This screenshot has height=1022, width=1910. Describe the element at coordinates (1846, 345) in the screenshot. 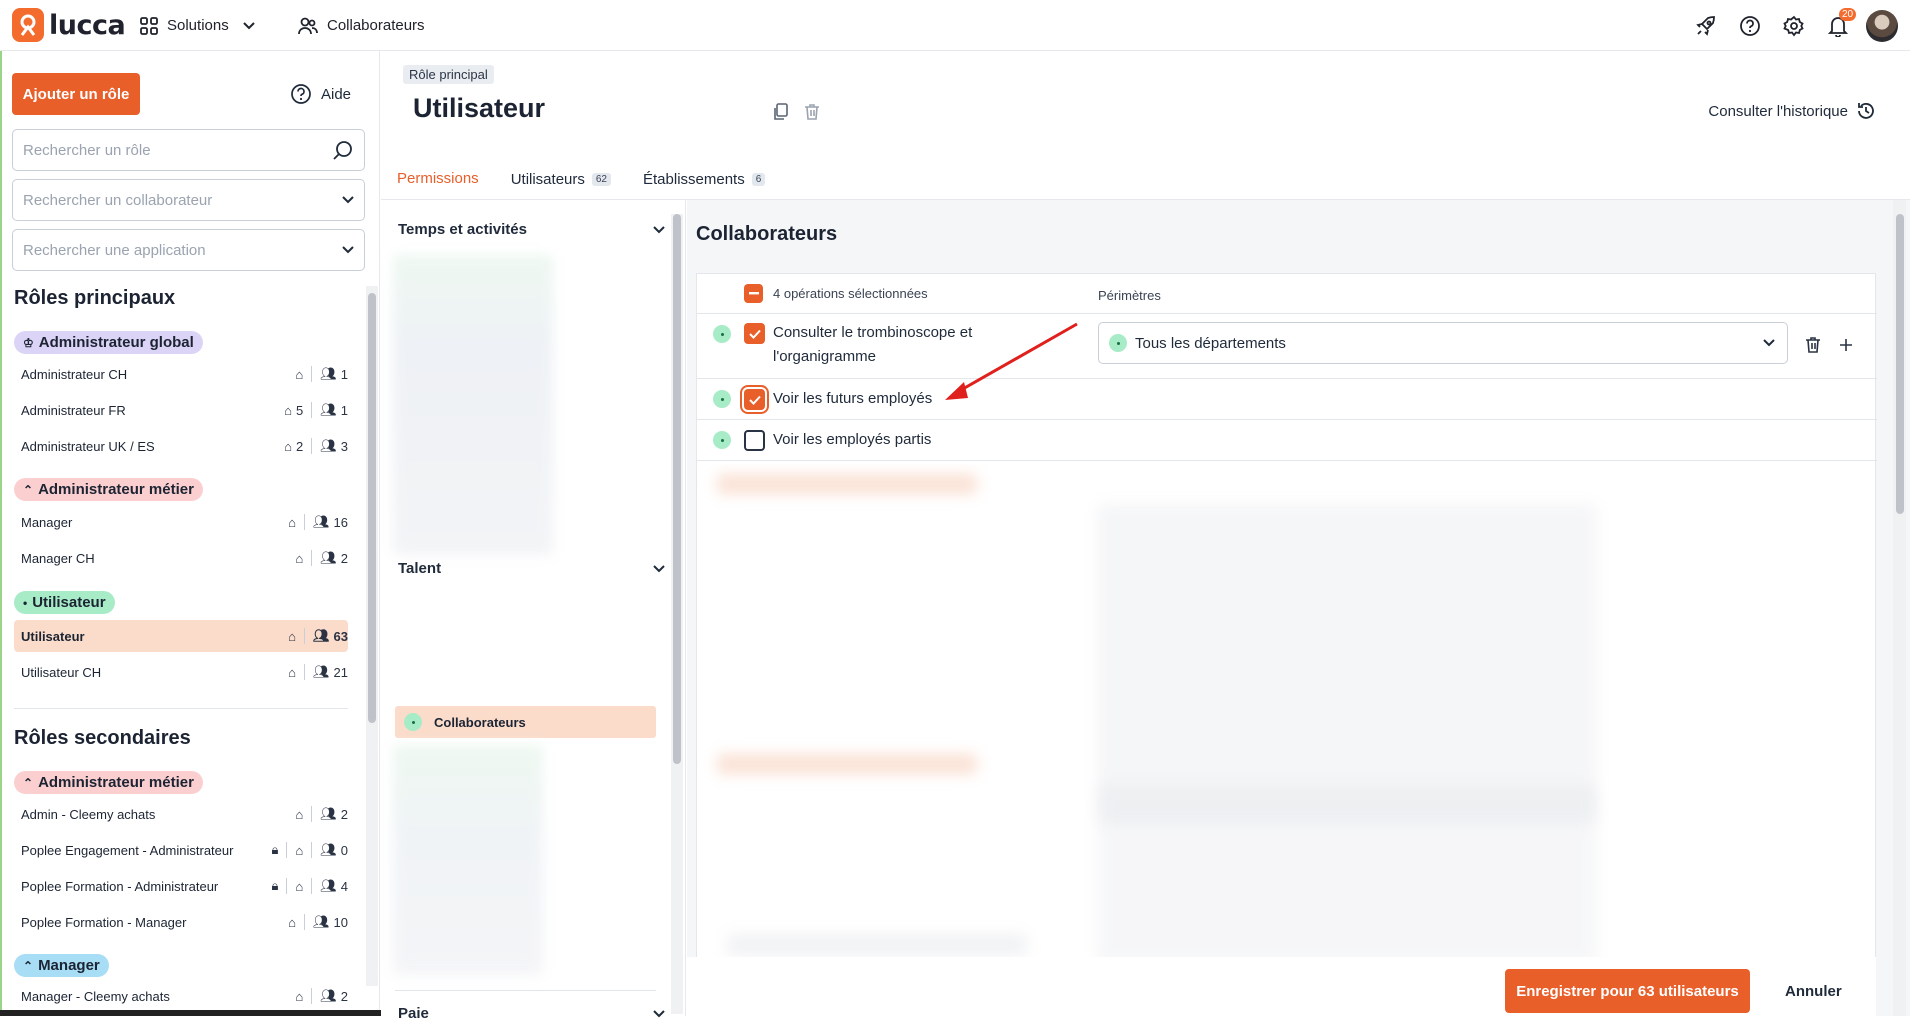

I see `plus-icon` at that location.